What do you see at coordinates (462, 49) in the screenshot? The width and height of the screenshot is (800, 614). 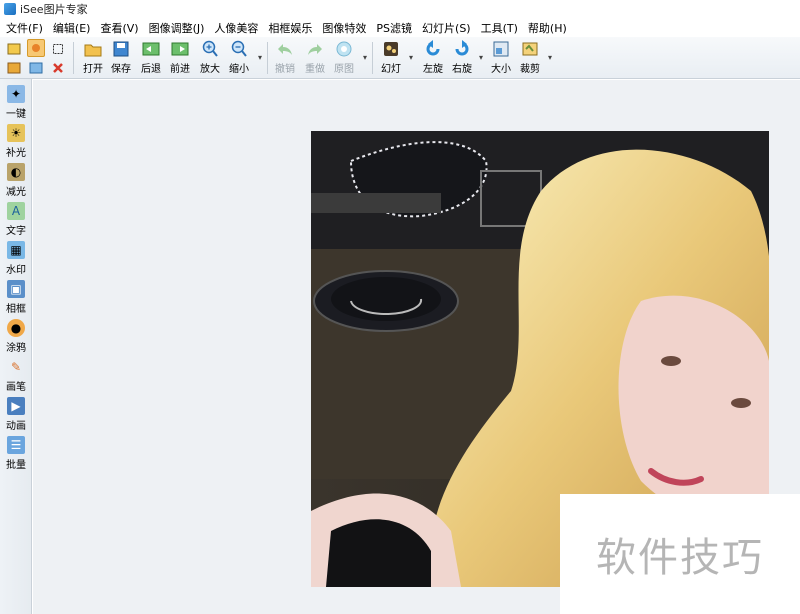 I see `rotate-right-icon` at bounding box center [462, 49].